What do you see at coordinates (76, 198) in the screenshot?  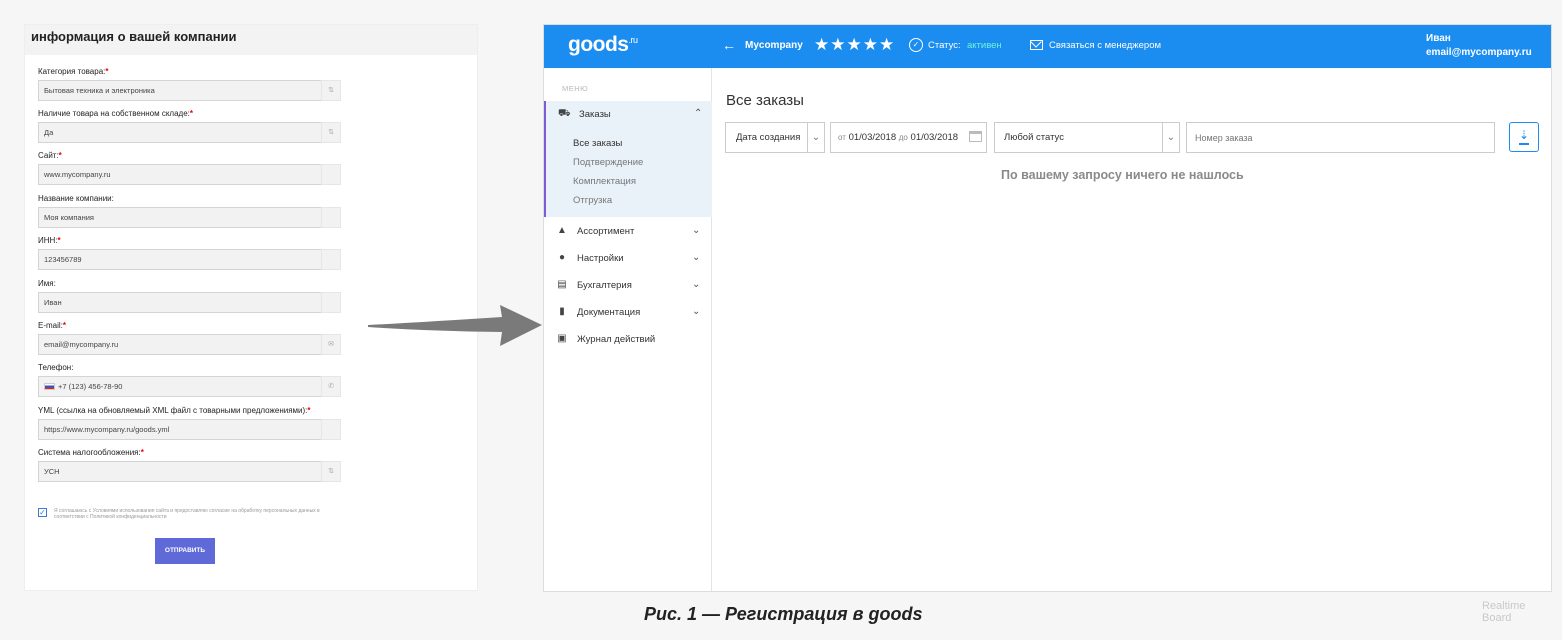 I see `field-label: Название компании:` at bounding box center [76, 198].